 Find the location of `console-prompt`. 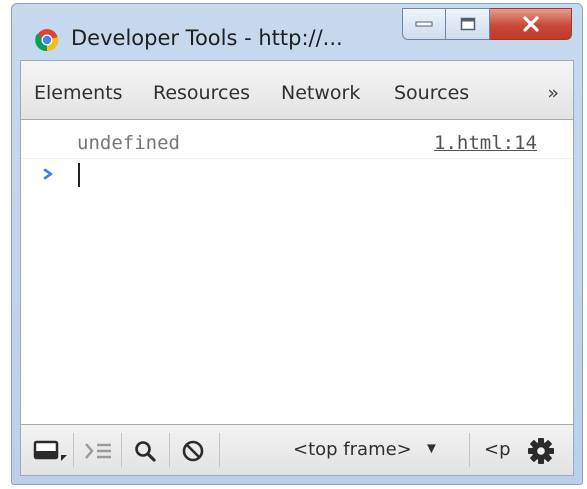

console-prompt is located at coordinates (297, 175).